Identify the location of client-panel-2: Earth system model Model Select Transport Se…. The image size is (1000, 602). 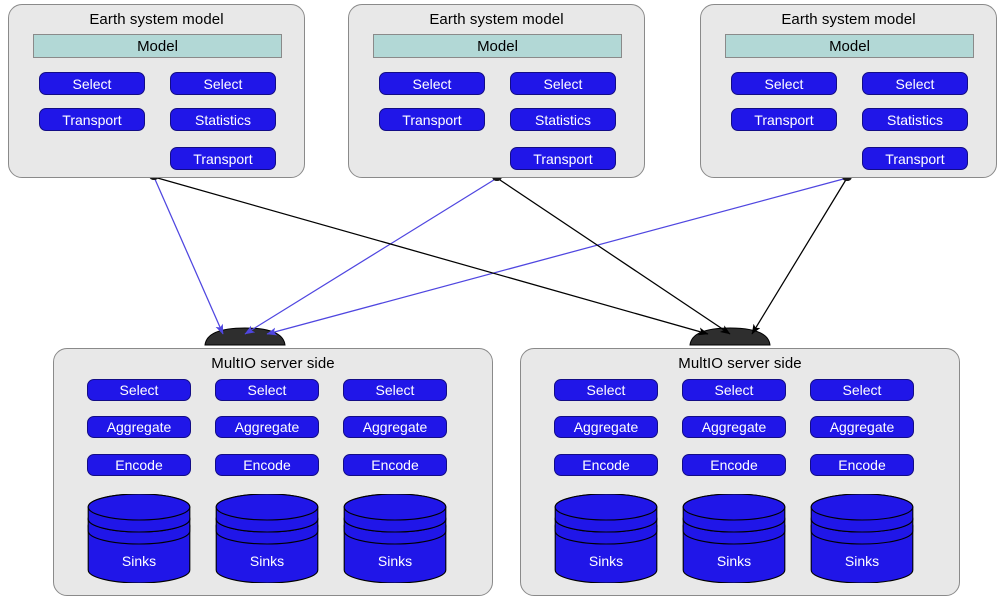
(496, 91).